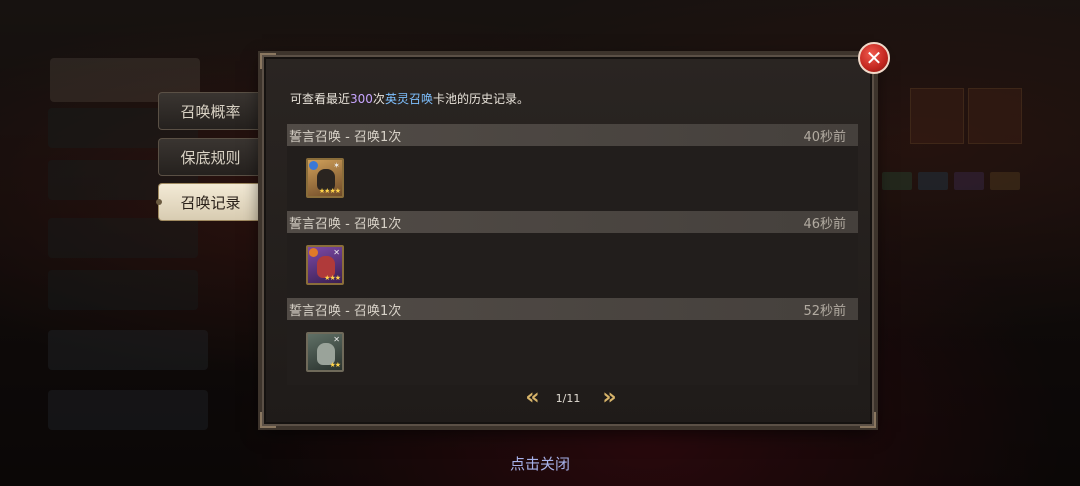 This screenshot has width=1080, height=486. Describe the element at coordinates (335, 365) in the screenshot. I see `star-rating: ★★` at that location.